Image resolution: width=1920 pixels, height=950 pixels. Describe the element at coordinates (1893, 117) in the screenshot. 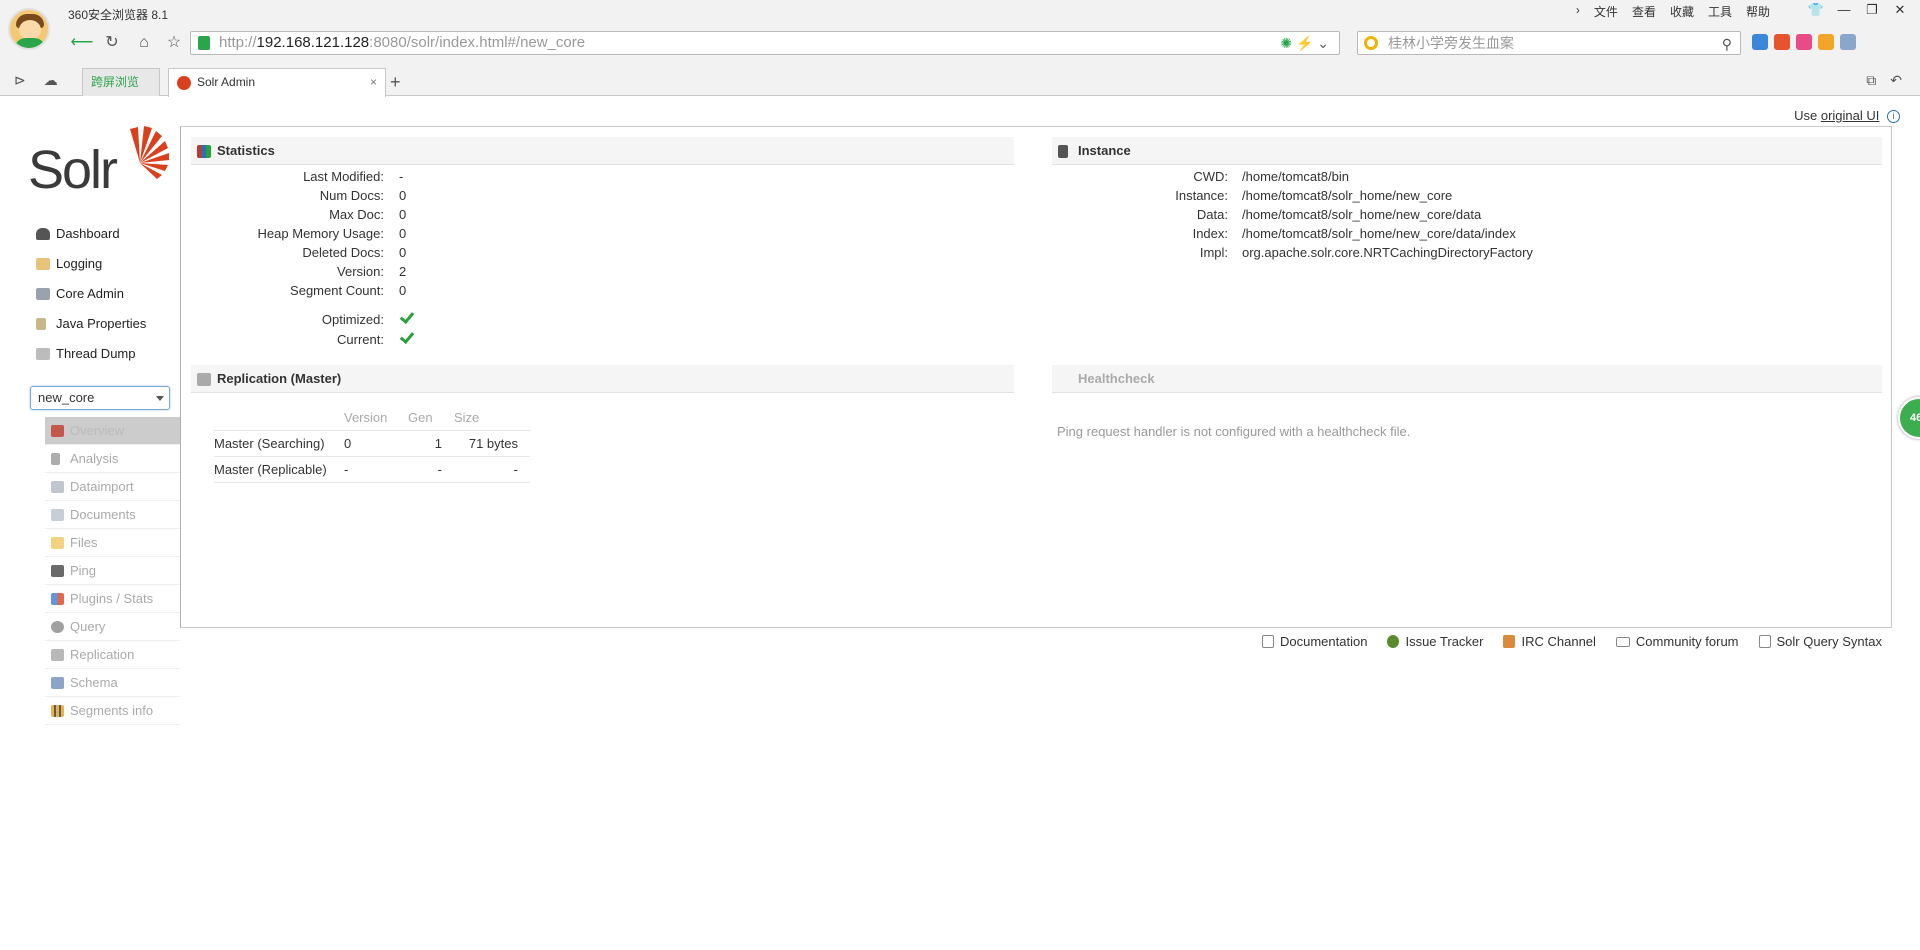

I see `info-icon: i` at that location.